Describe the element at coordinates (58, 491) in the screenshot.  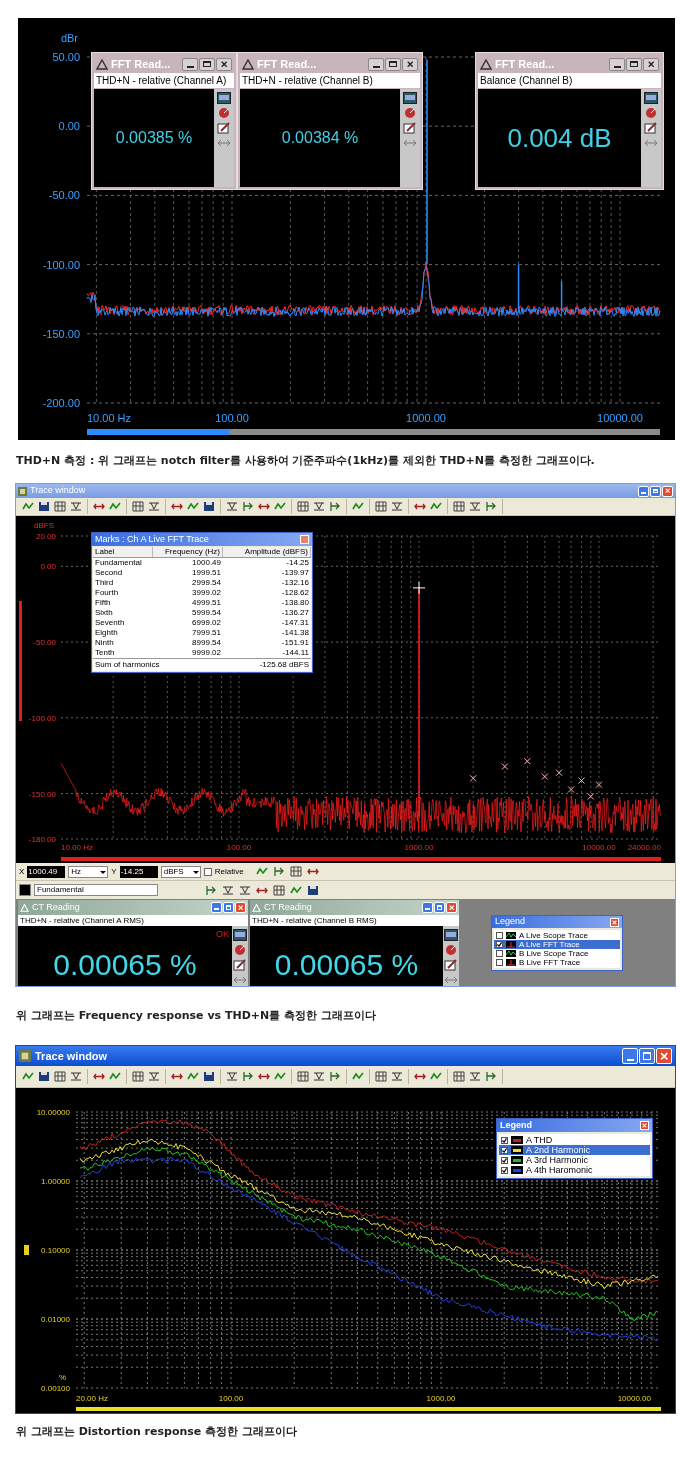
I see `window-title: Trace window` at that location.